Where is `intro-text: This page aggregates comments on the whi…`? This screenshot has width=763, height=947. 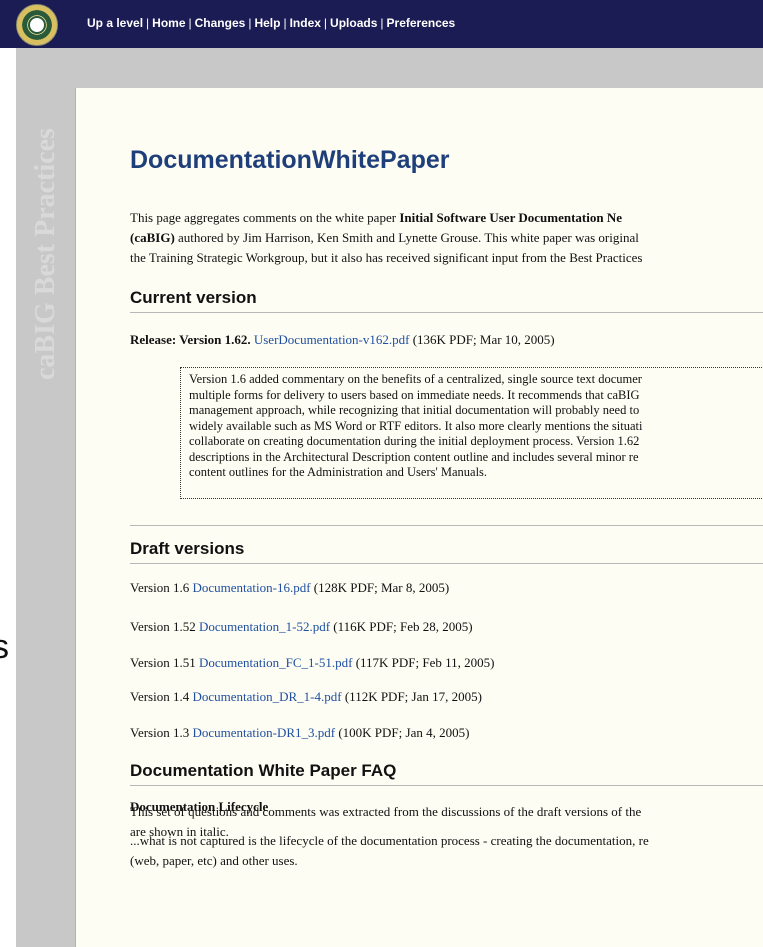
intro-text: This page aggregates comments on the whi… is located at coordinates (265, 217).